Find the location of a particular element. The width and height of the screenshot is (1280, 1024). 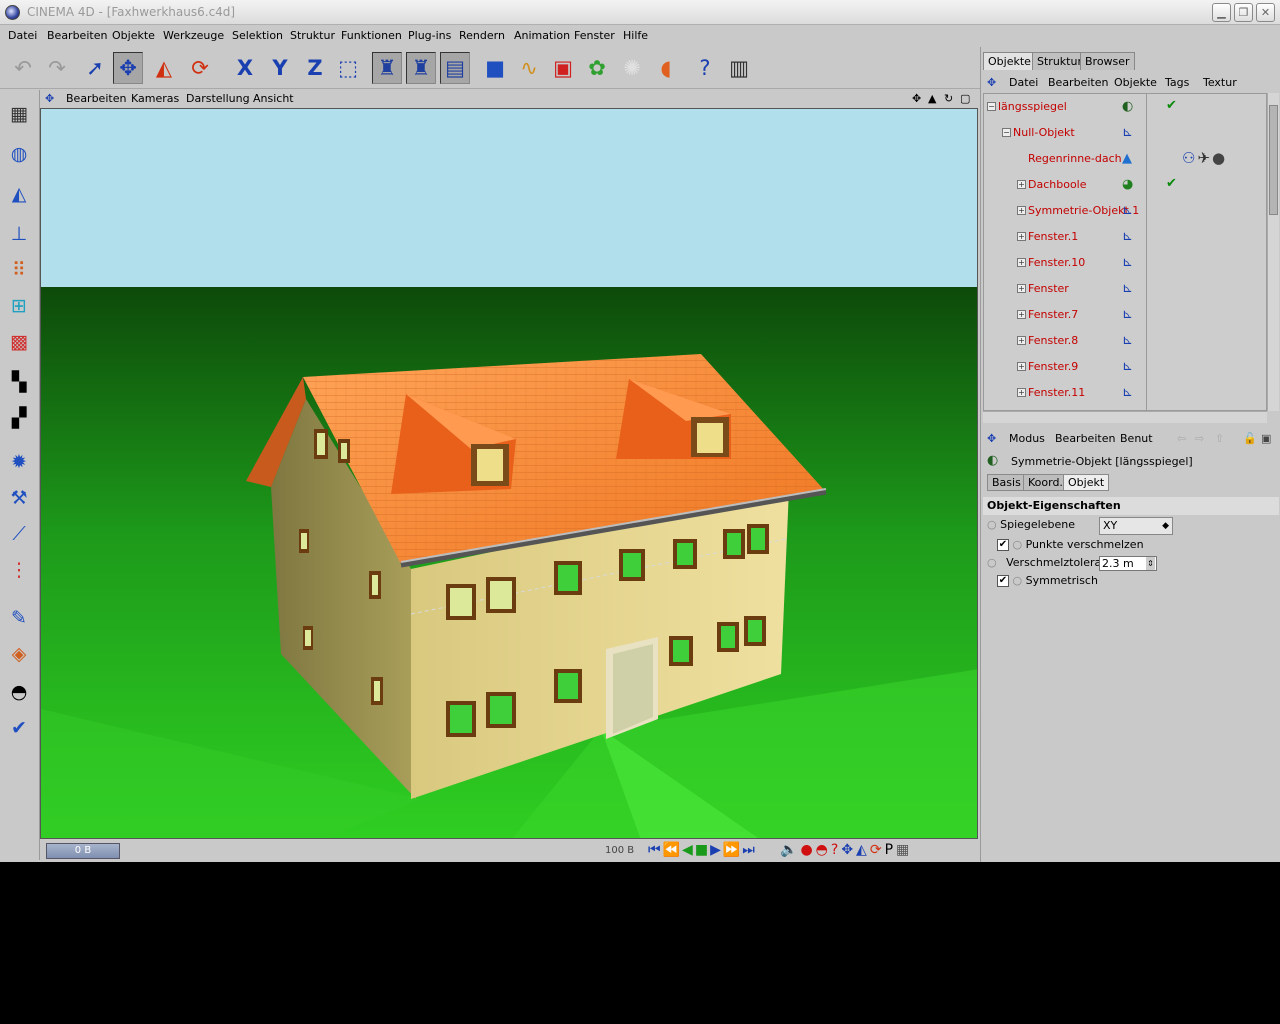

key-rotate-icon: ⟳ is located at coordinates (877, 850).